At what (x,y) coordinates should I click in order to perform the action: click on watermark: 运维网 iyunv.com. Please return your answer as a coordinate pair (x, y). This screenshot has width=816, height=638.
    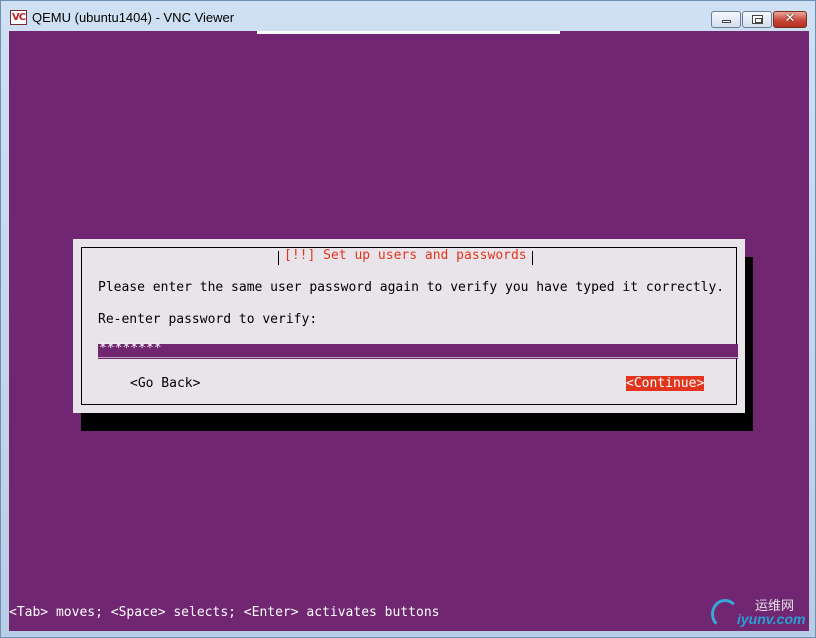
    Looking at the image, I should click on (760, 612).